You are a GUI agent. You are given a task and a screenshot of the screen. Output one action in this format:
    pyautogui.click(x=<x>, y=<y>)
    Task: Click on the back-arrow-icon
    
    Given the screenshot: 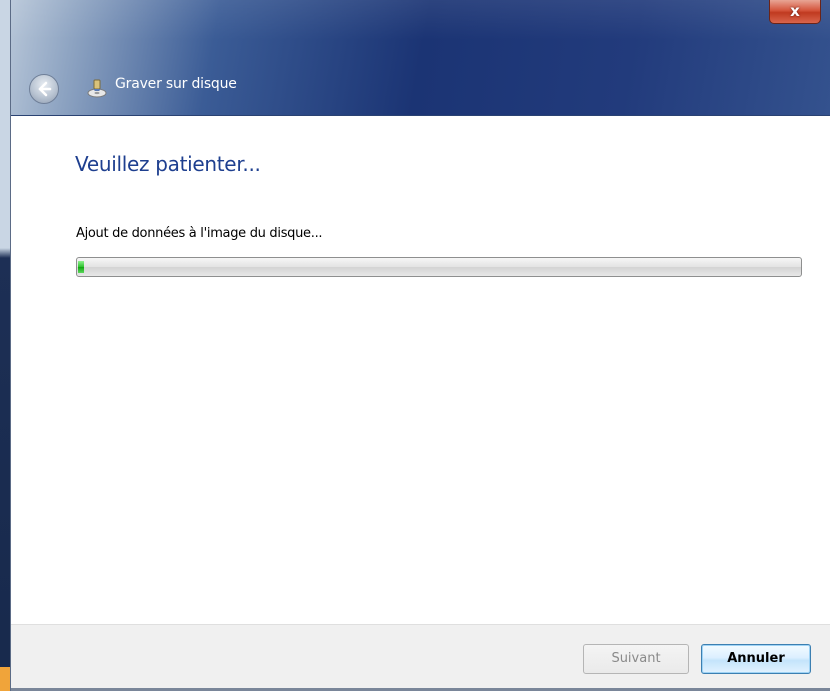 What is the action you would take?
    pyautogui.click(x=45, y=89)
    